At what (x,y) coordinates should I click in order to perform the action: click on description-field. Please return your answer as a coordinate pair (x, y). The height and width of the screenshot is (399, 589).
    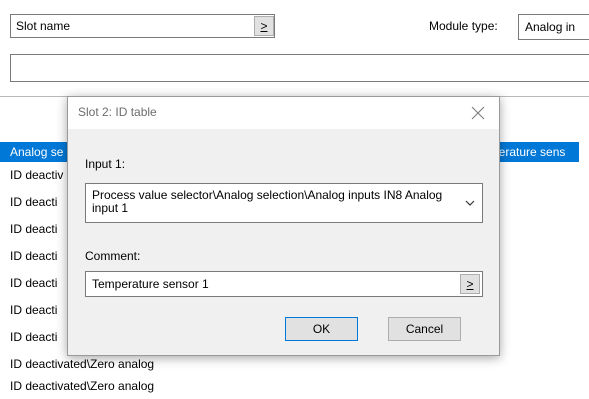
    Looking at the image, I should click on (299, 68).